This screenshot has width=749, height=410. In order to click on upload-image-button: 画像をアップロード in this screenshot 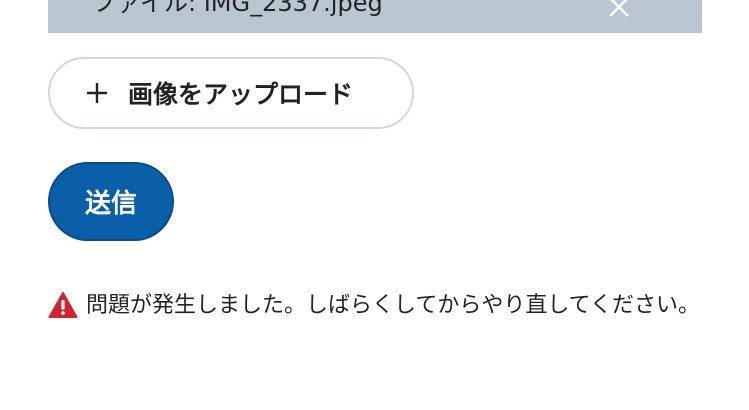, I will do `click(231, 93)`.